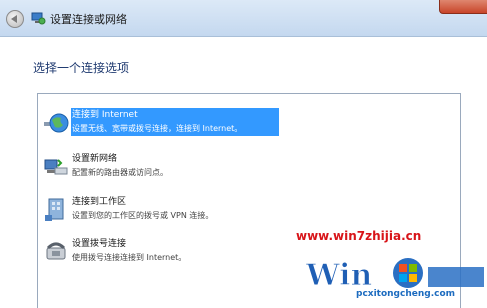 The height and width of the screenshot is (308, 487). Describe the element at coordinates (54, 209) in the screenshot. I see `workplace-icon` at that location.